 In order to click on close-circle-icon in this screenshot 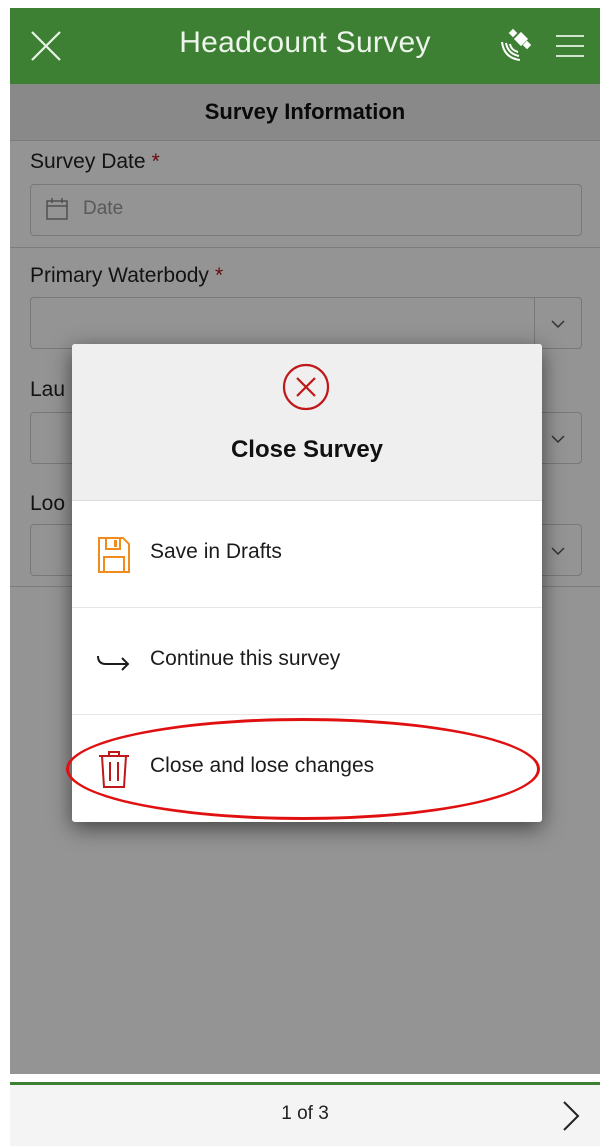, I will do `click(306, 387)`.